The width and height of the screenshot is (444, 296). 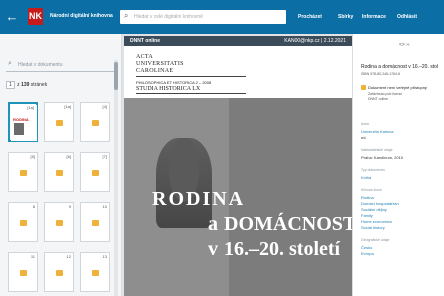 I want to click on access-status: Dokument není veřejně přístupný, so click(x=397, y=87).